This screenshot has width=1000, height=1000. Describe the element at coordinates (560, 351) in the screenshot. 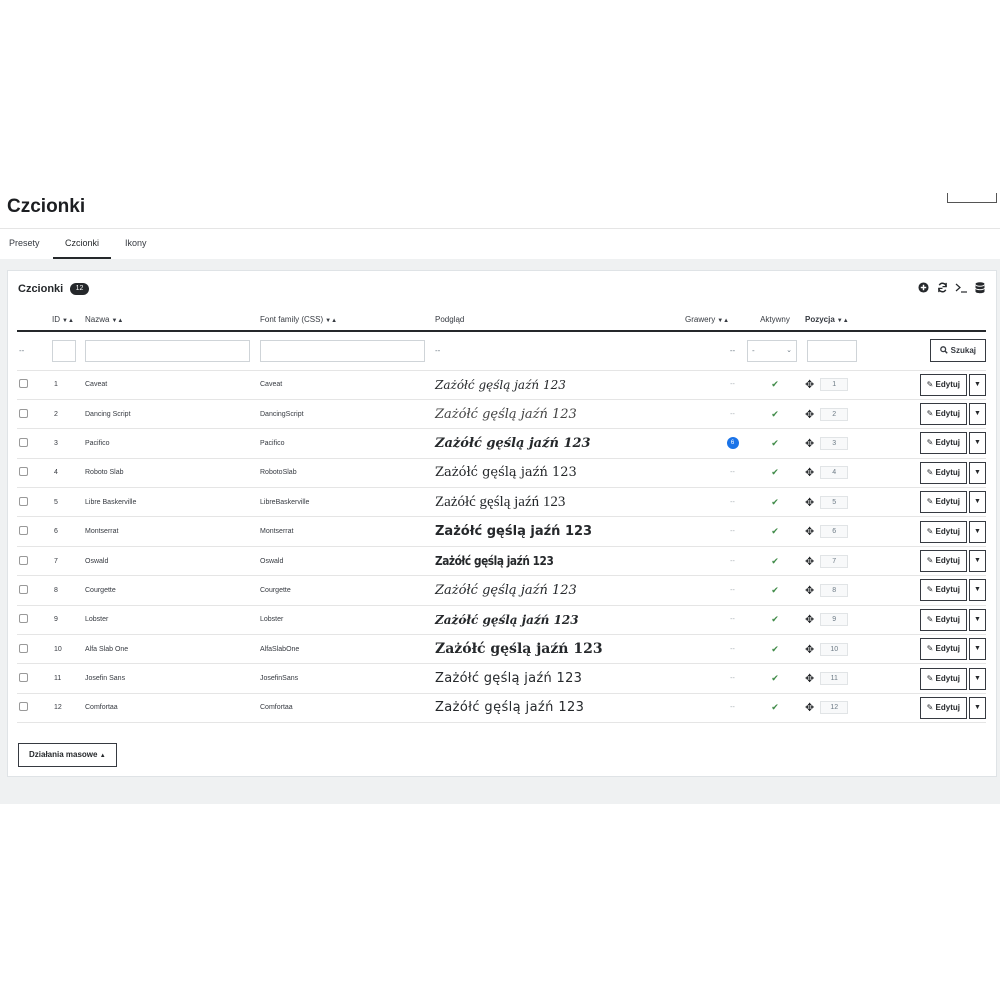

I see `filter-preview-placeholder: --` at that location.